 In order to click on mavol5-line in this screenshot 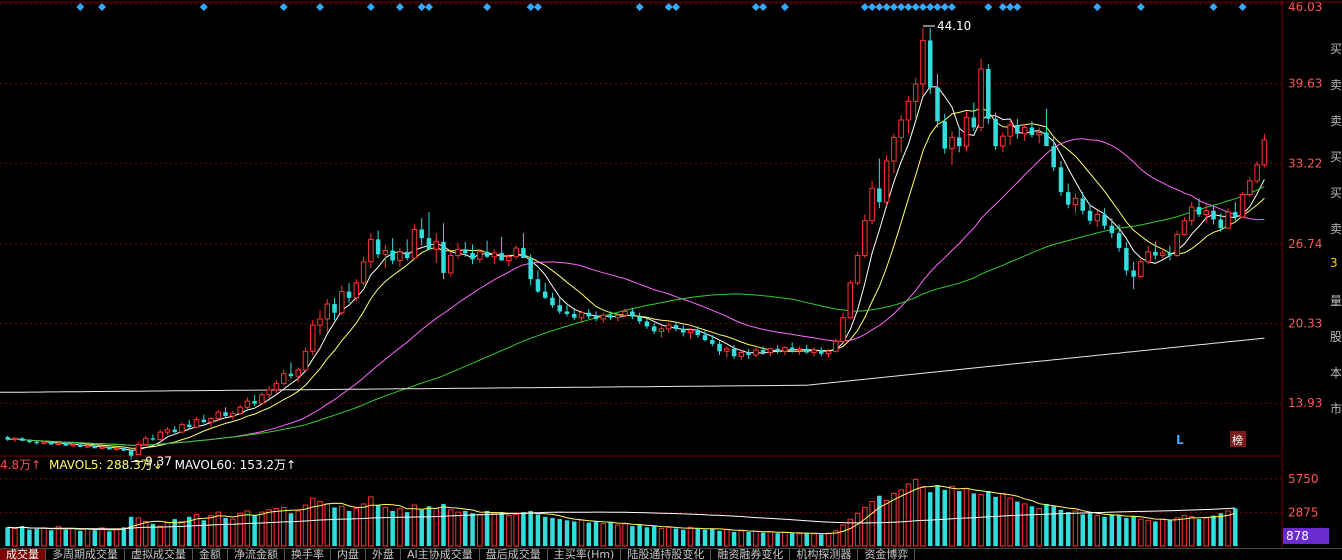, I will do `click(621, 510)`.